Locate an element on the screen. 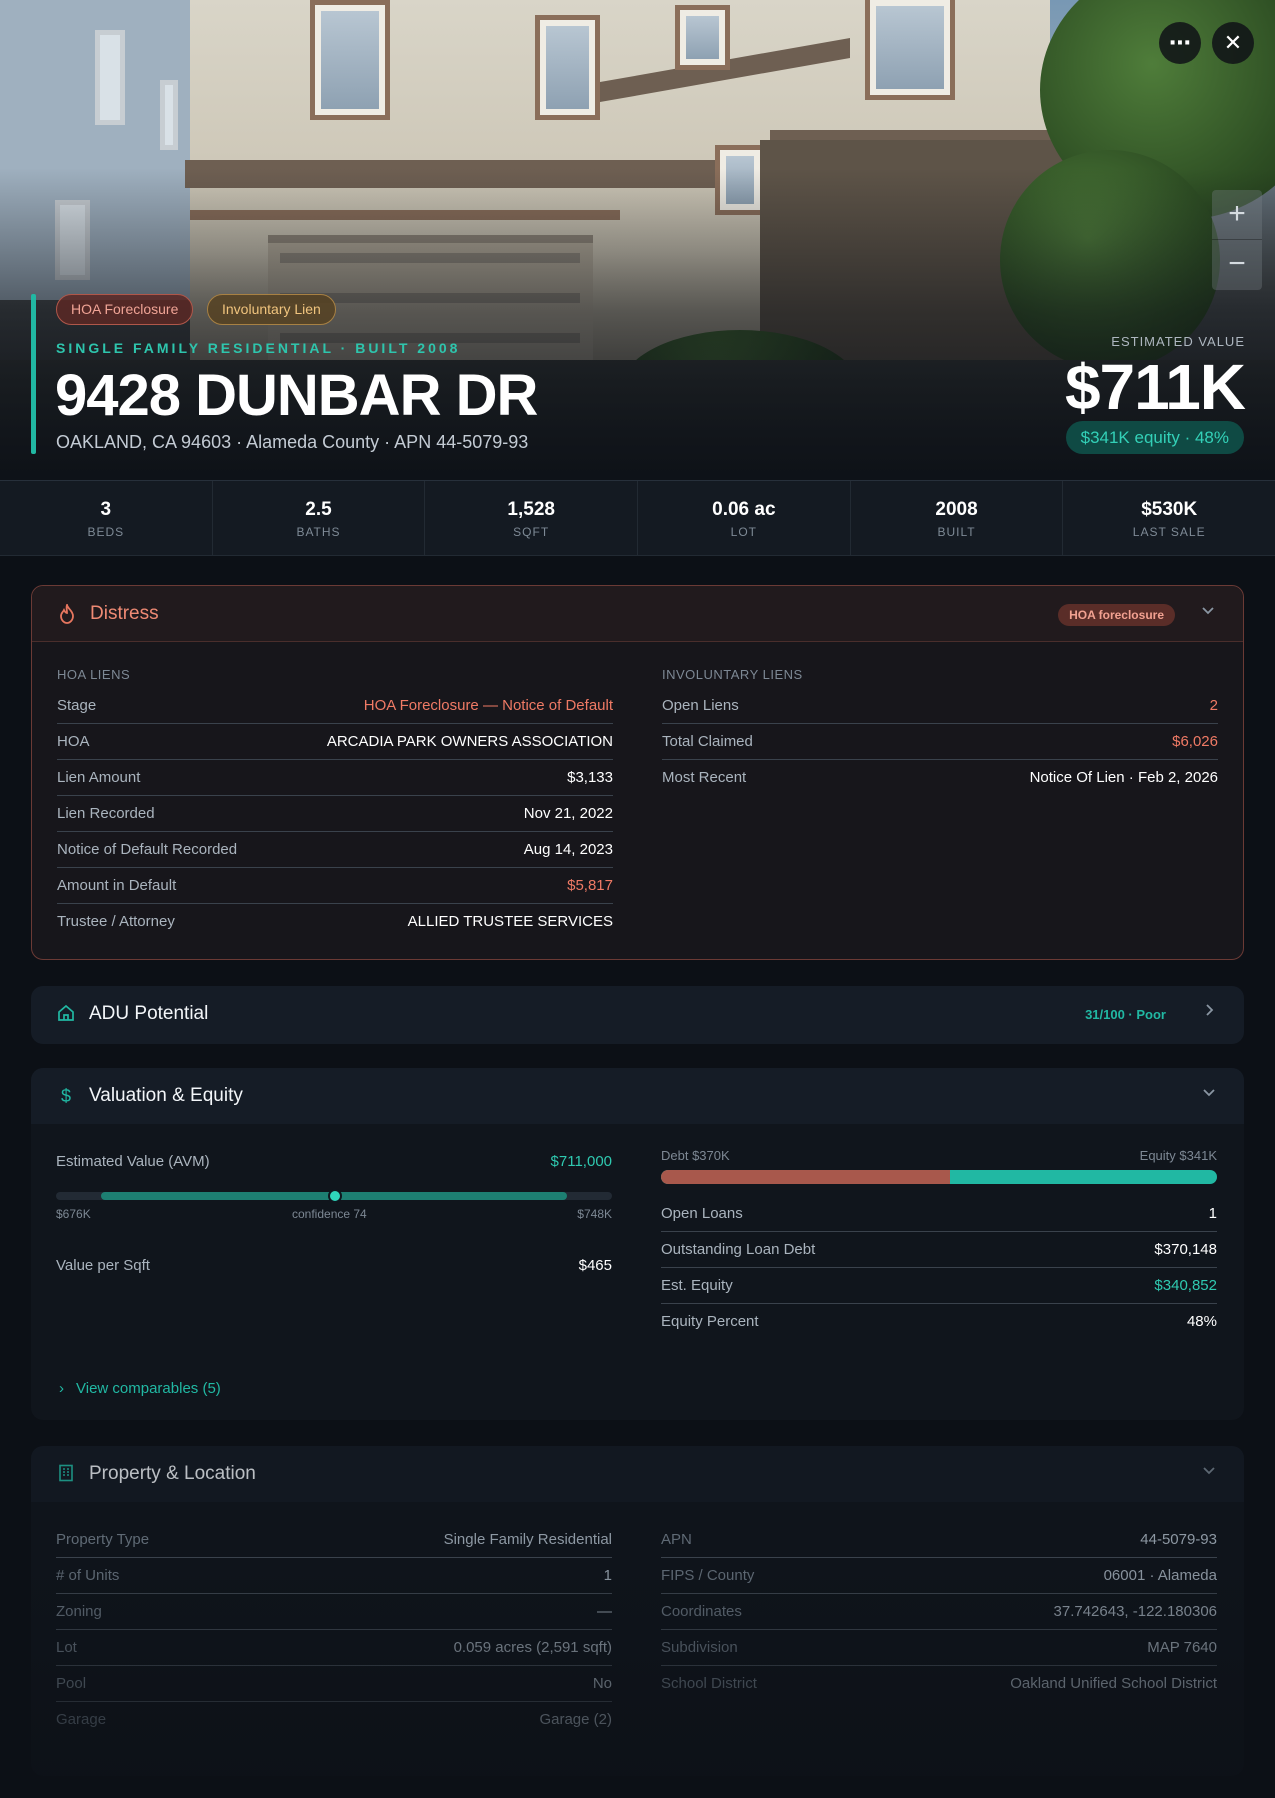  kv-row: Most Recent Notice Of Lien · Feb 2, 2026 is located at coordinates (940, 777).